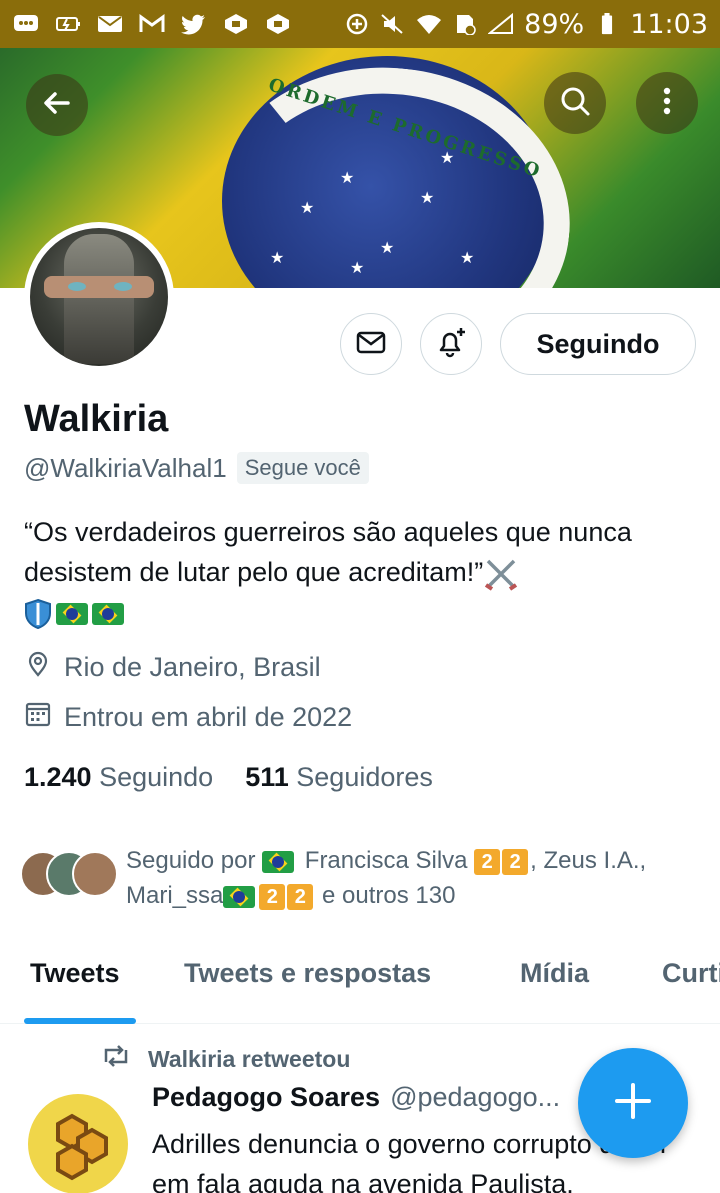  What do you see at coordinates (58, 777) in the screenshot?
I see `following-count: 1.240` at bounding box center [58, 777].